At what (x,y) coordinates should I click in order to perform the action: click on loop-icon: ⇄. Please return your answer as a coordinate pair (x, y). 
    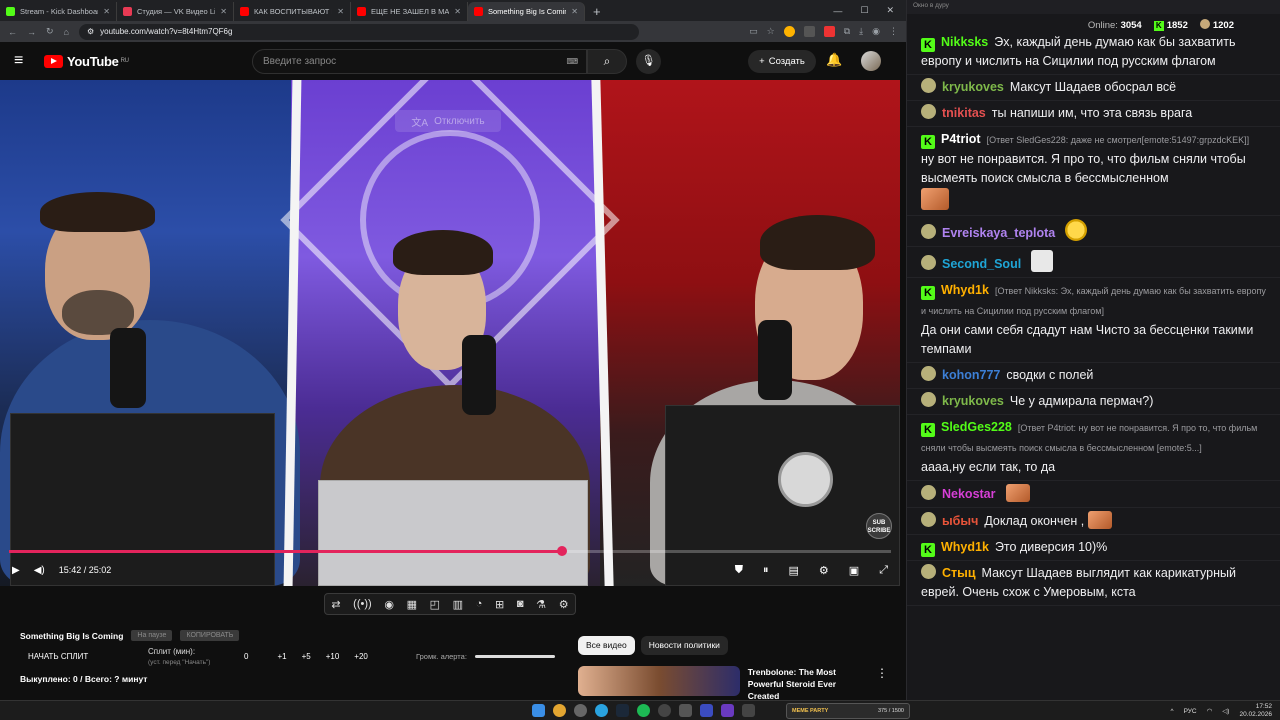
    Looking at the image, I should click on (335, 604).